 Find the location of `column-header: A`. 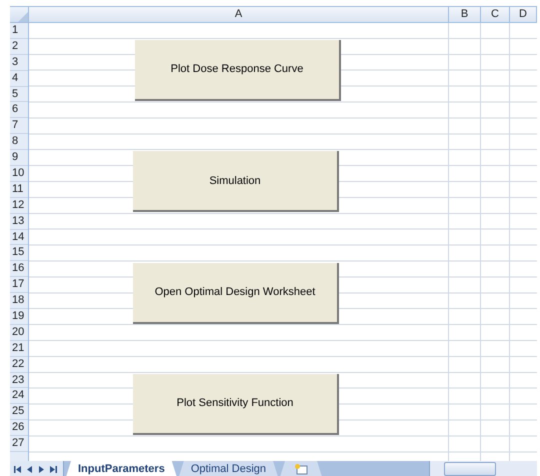

column-header: A is located at coordinates (239, 15).